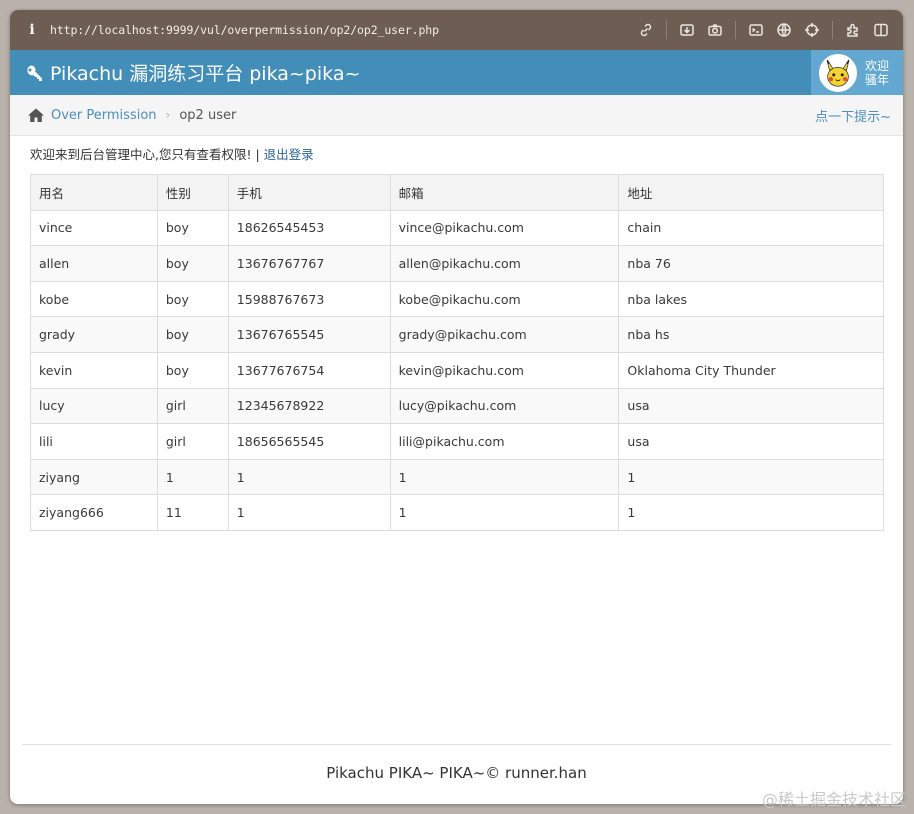 The width and height of the screenshot is (914, 814). I want to click on app-navbar: Pikachu 漏洞练习平台 pika~pika~ 欢迎 骚年, so click(456, 72).